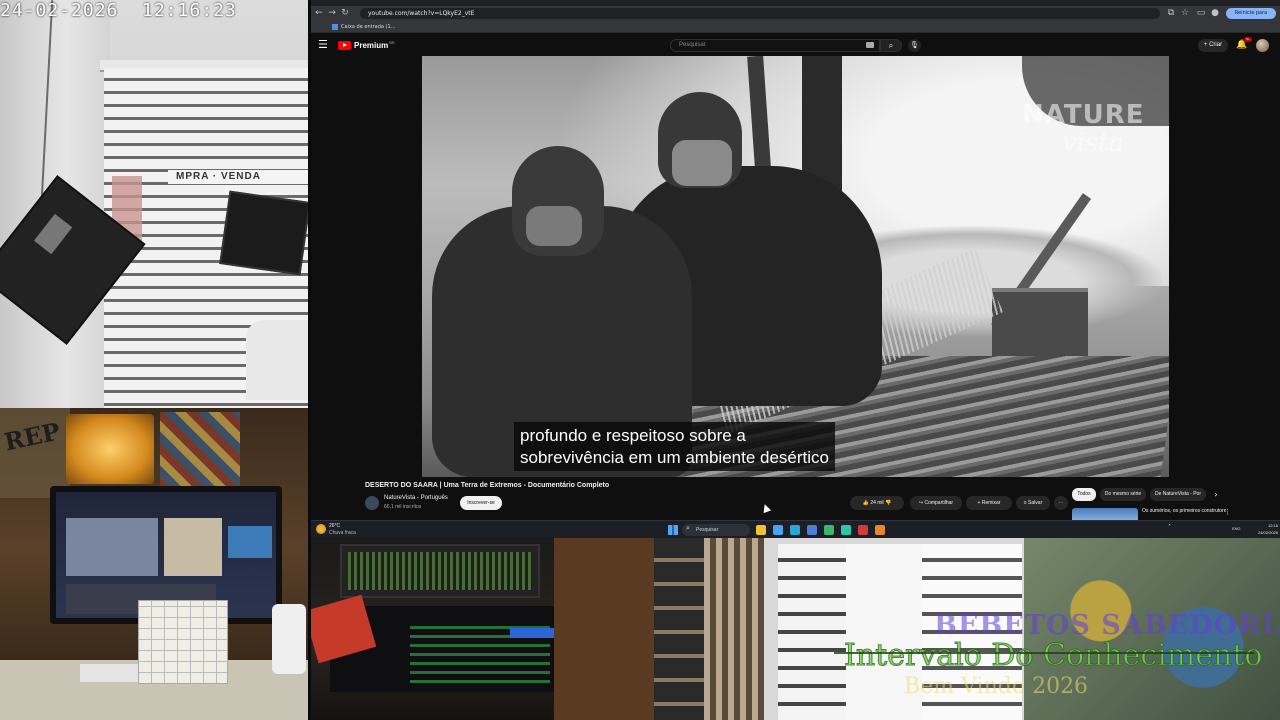 This screenshot has width=1280, height=720. What do you see at coordinates (110, 673) in the screenshot?
I see `keyboard` at bounding box center [110, 673].